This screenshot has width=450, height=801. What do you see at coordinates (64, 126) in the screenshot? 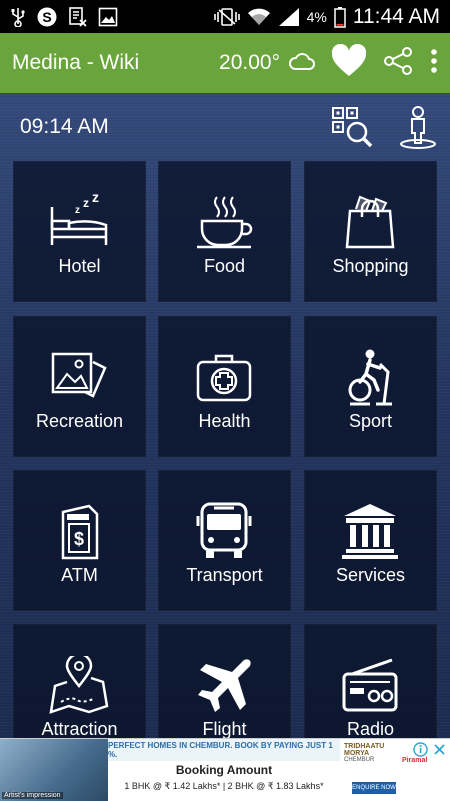
I see `local-clock: 09:14 AM` at bounding box center [64, 126].